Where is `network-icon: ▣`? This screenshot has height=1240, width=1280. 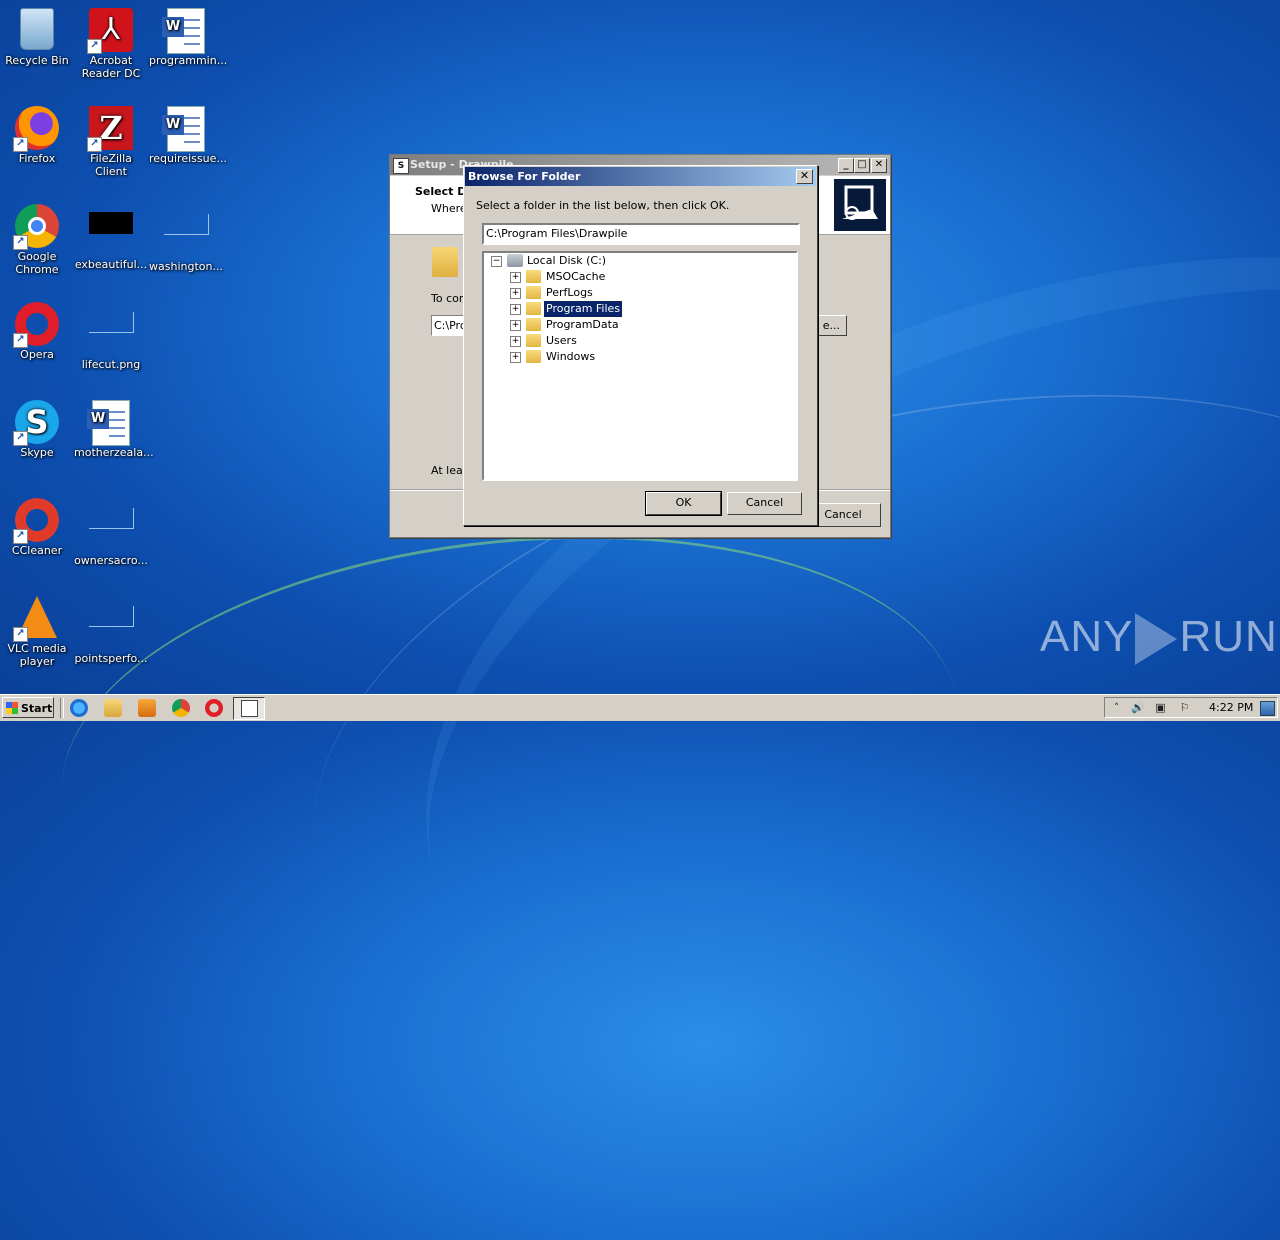 network-icon: ▣ is located at coordinates (1160, 707).